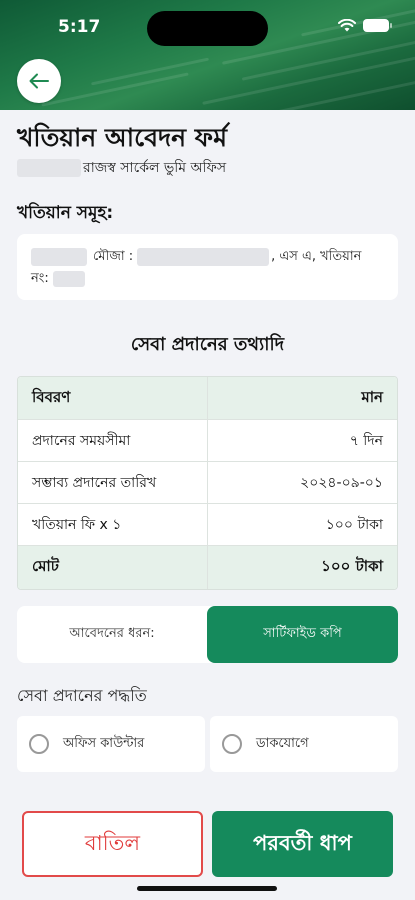  What do you see at coordinates (302, 844) in the screenshot?
I see `next-step-button: পরবর্তী ধাপ` at bounding box center [302, 844].